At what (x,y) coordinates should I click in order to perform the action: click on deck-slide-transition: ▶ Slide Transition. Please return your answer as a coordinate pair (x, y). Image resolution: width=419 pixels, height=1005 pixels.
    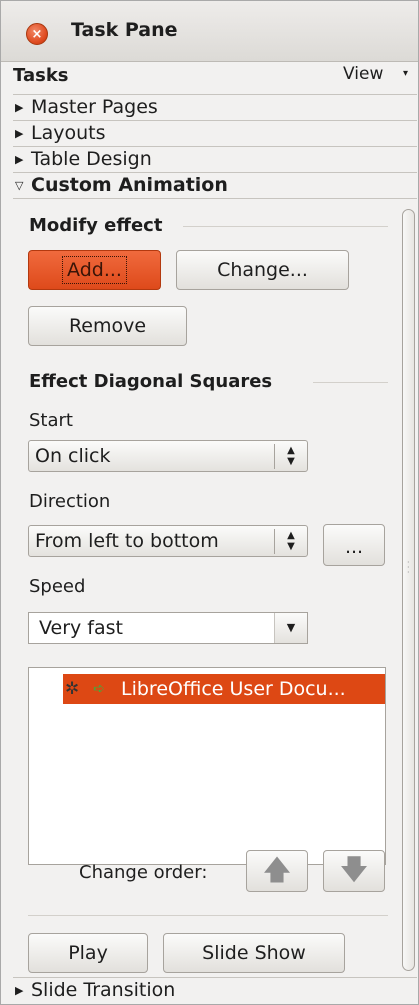
    Looking at the image, I should click on (215, 990).